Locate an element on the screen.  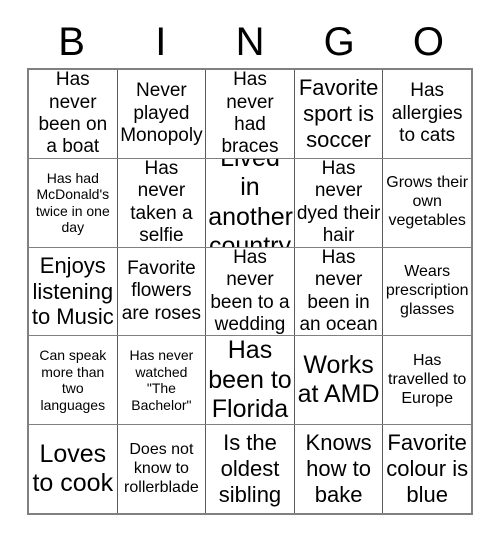
bingo-cell-label: Never played Monopoly is located at coordinates (161, 113).